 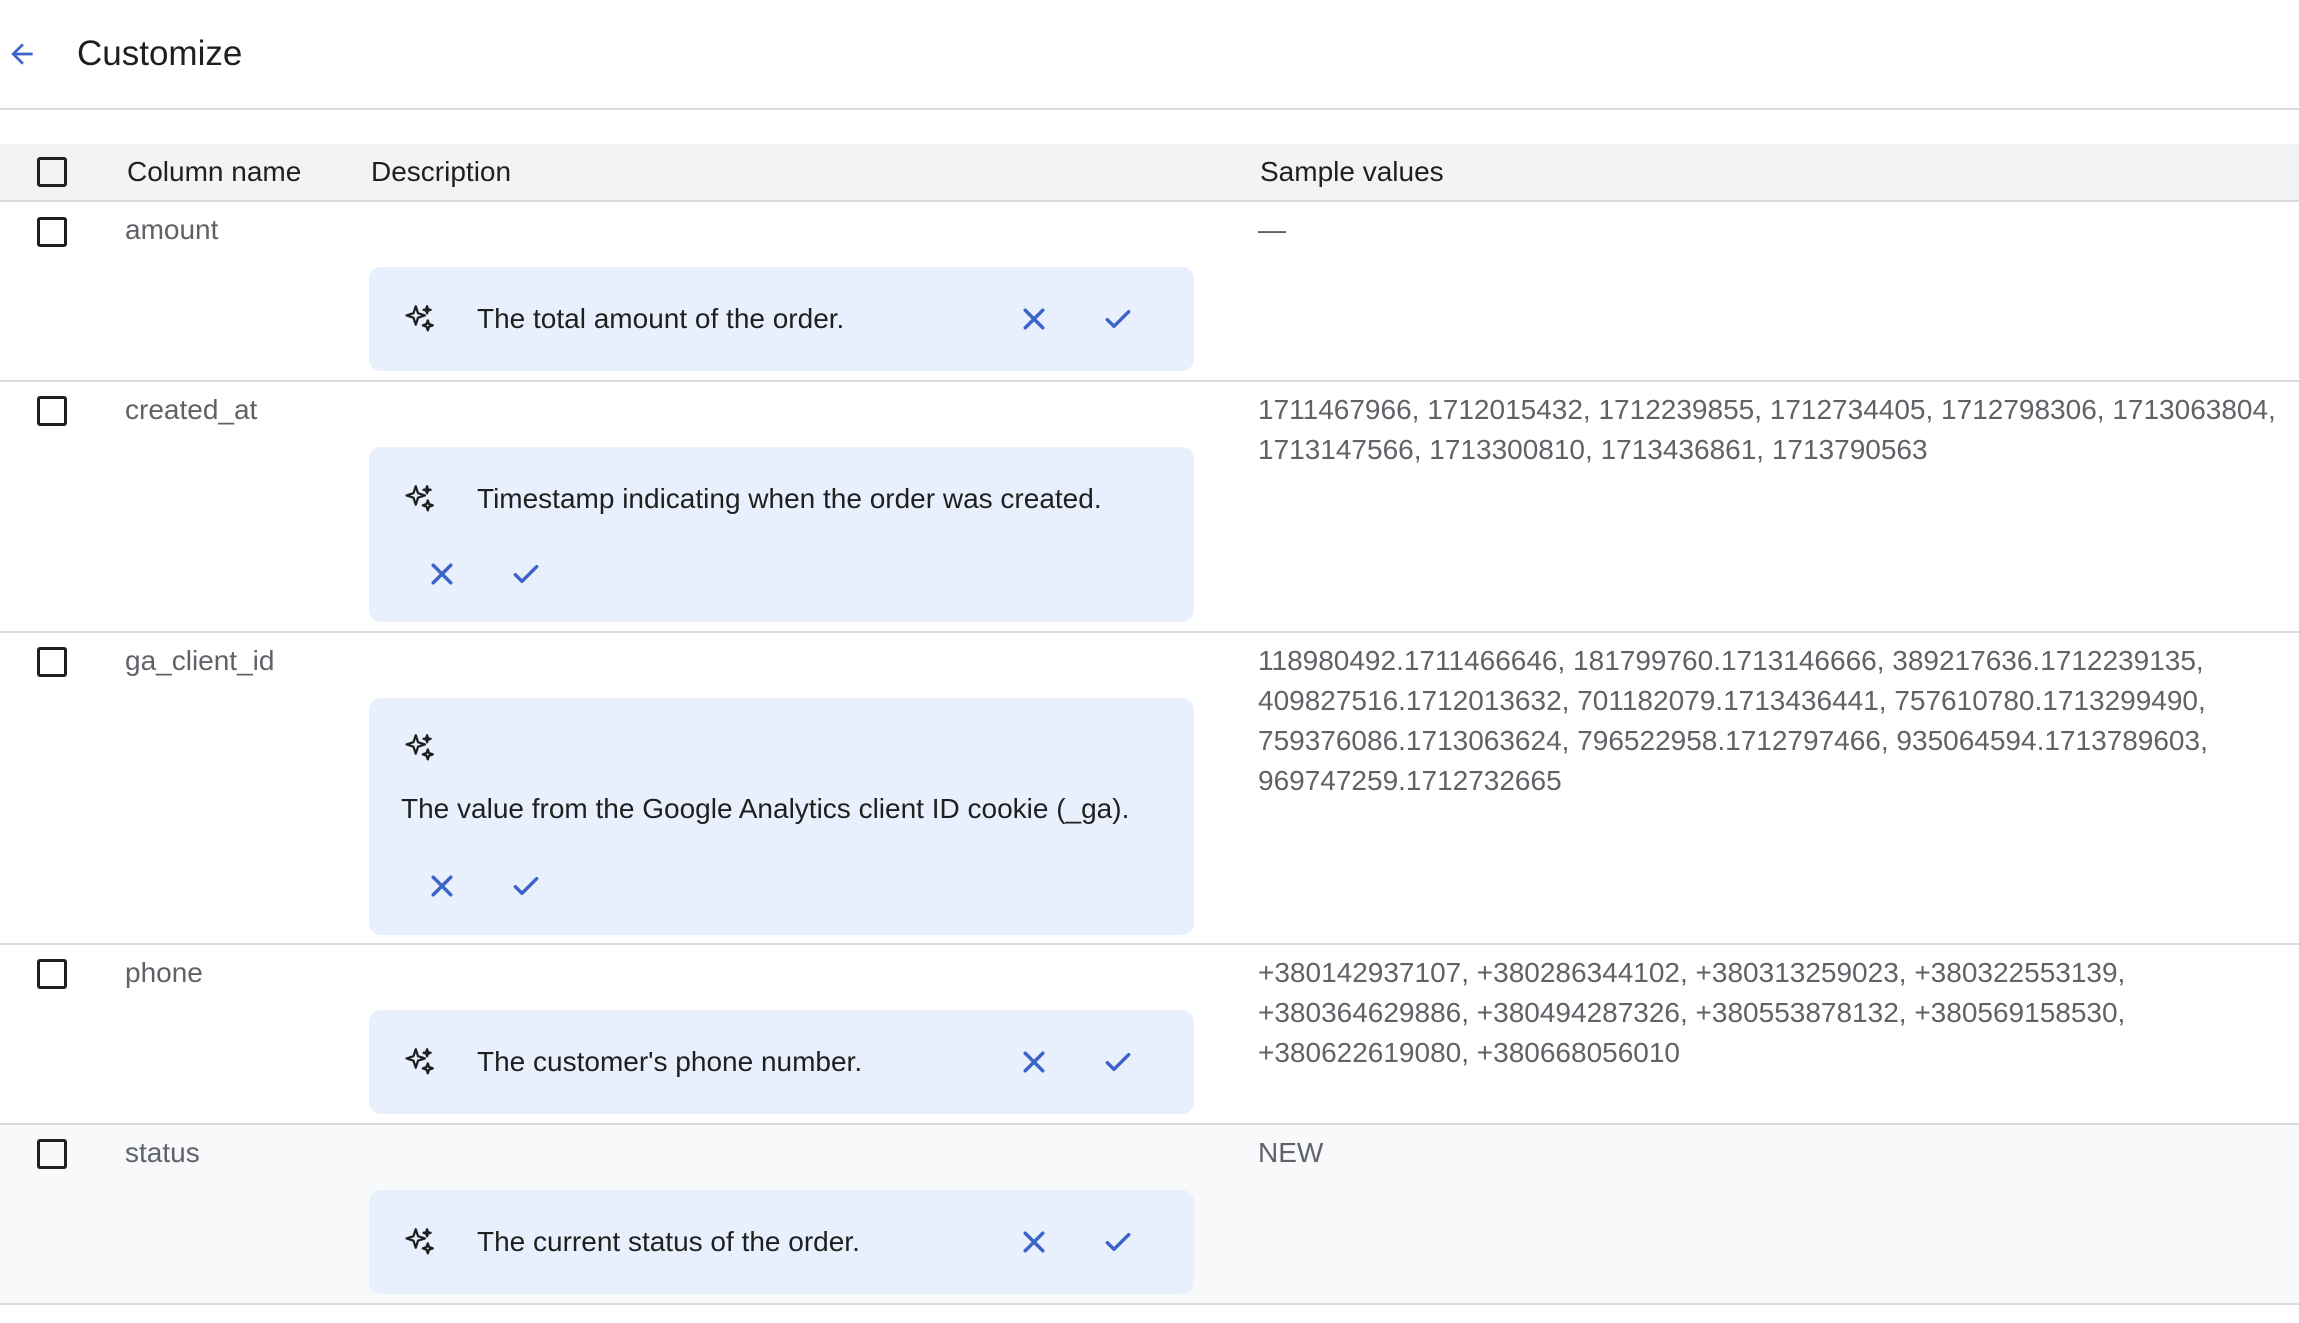 I want to click on sample-values: —, so click(x=1272, y=229).